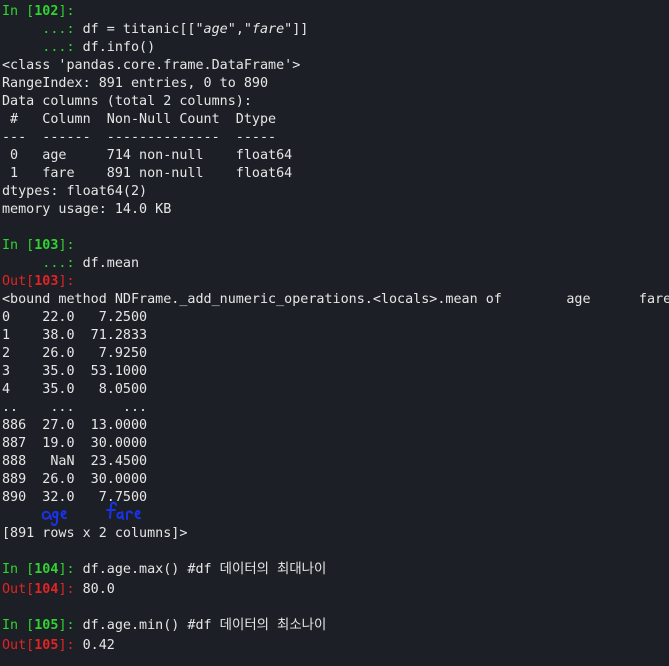 The width and height of the screenshot is (669, 666). What do you see at coordinates (75, 443) in the screenshot?
I see `output-line: 887 19.0 30.0000` at bounding box center [75, 443].